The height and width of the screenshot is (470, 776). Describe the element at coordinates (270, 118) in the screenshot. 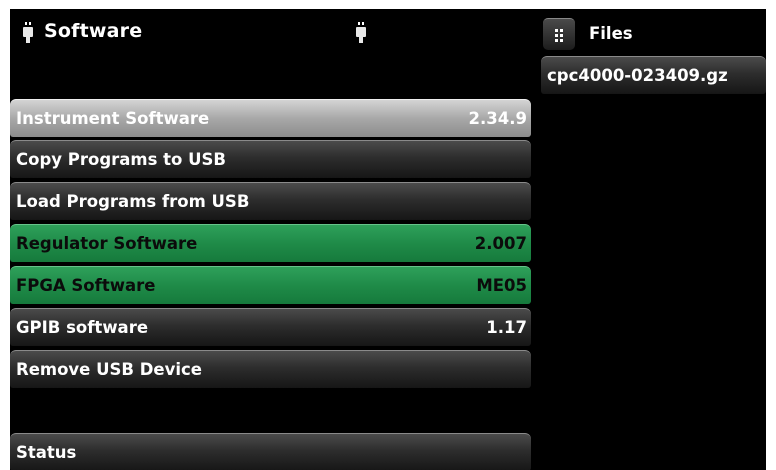

I see `instrument-software-button: Instrument Software 2.34.9` at that location.